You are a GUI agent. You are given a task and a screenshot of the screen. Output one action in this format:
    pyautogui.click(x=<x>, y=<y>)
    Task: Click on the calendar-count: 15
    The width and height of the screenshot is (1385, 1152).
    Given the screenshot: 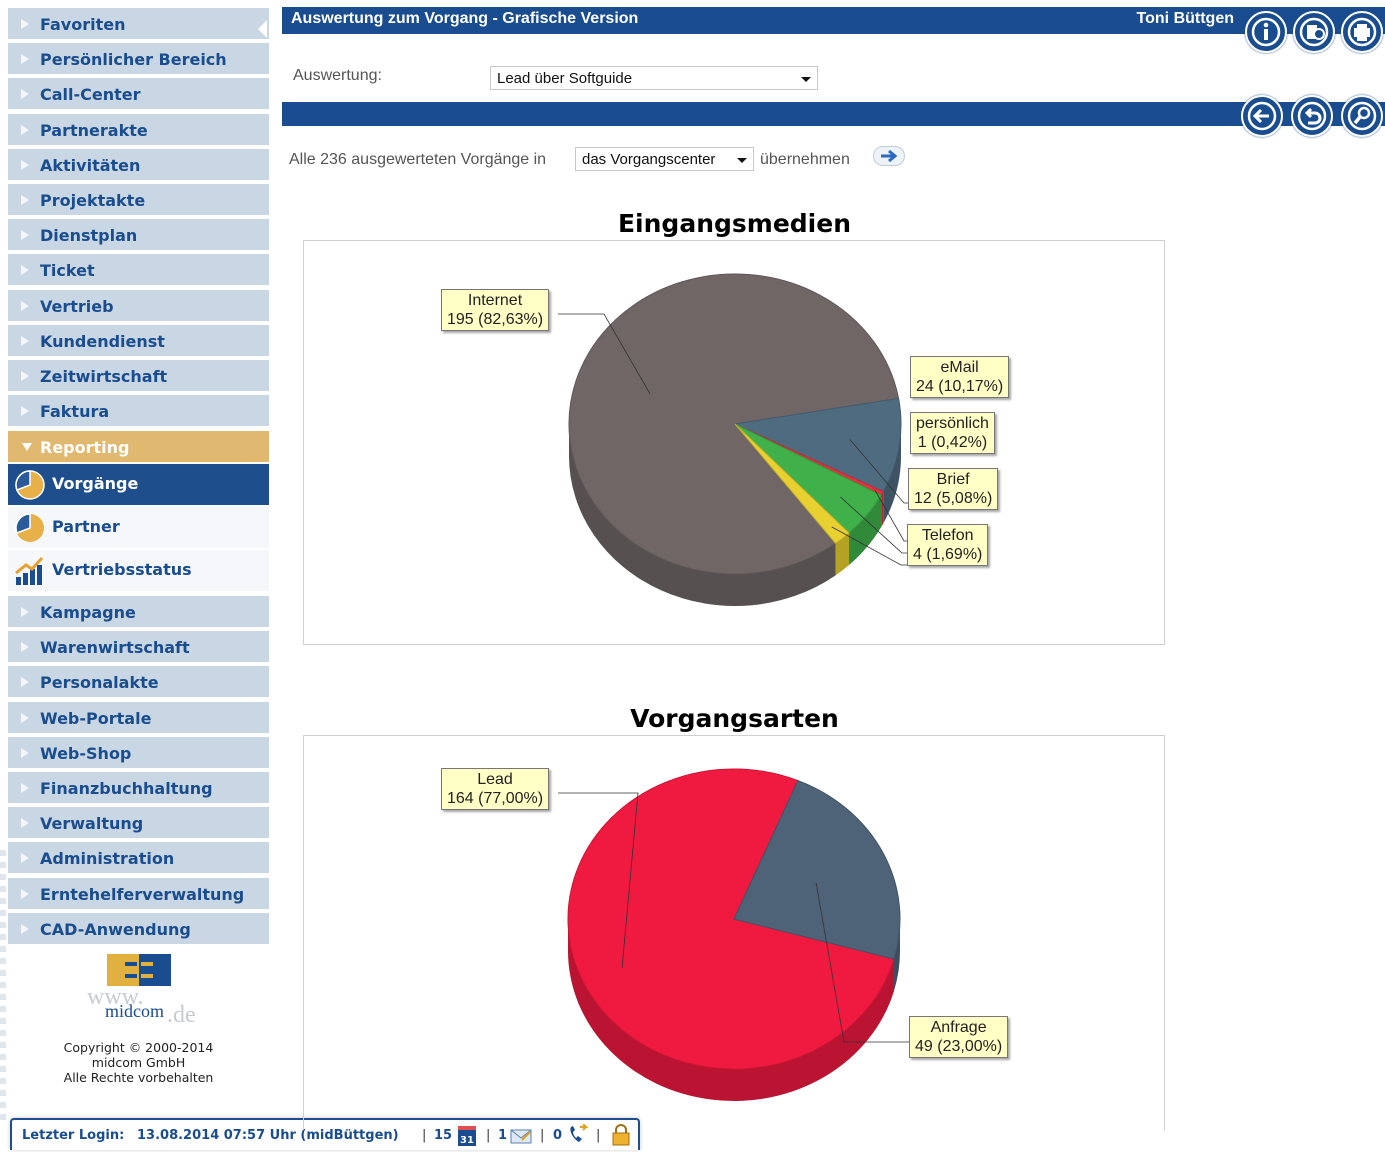 What is the action you would take?
    pyautogui.click(x=443, y=1135)
    